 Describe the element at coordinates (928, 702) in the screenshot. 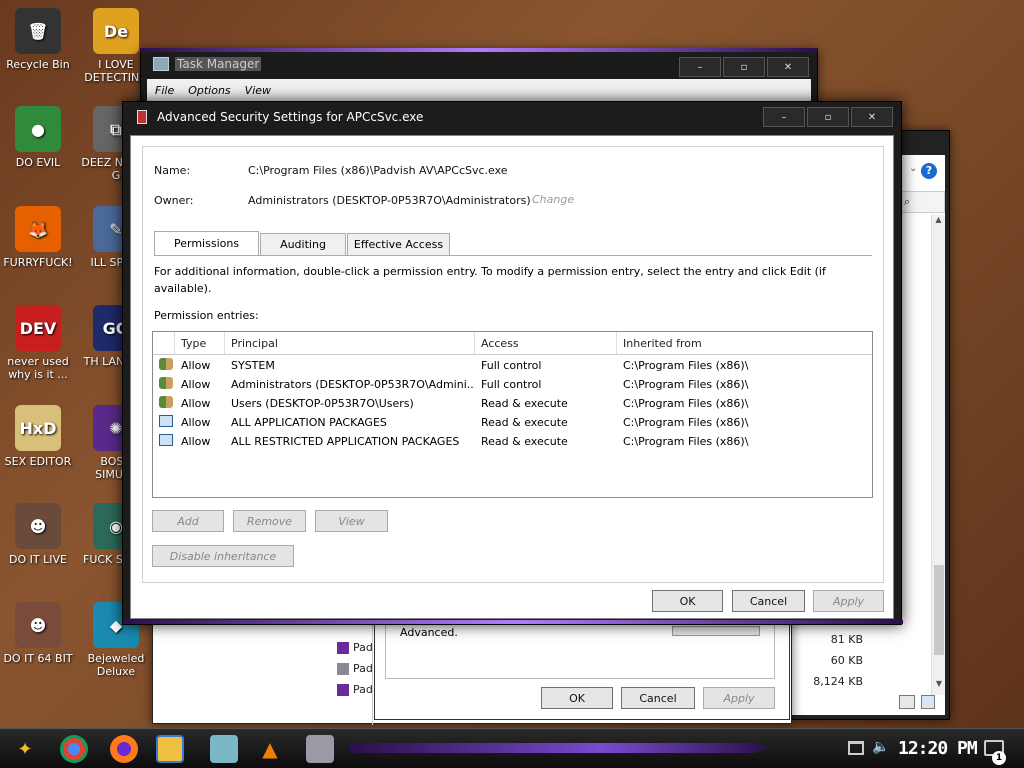

I see `view-tiles-icon` at that location.